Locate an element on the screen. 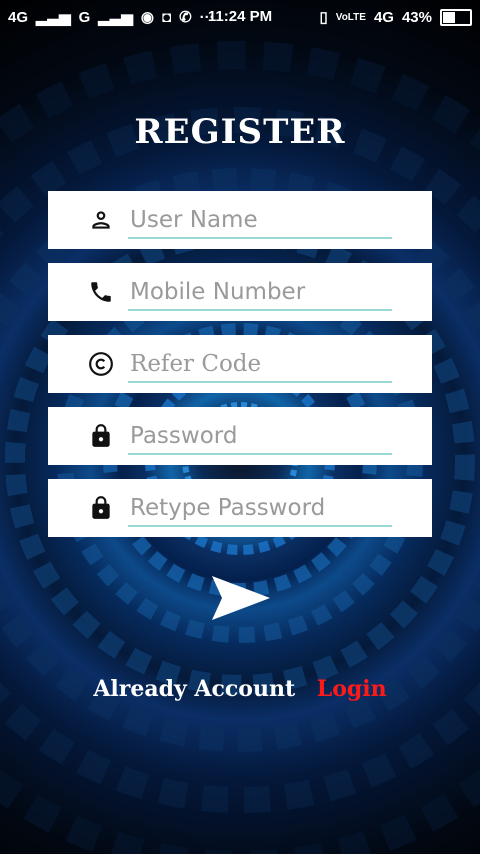 Image resolution: width=480 pixels, height=854 pixels. vibrate-icon: ▯ is located at coordinates (323, 17).